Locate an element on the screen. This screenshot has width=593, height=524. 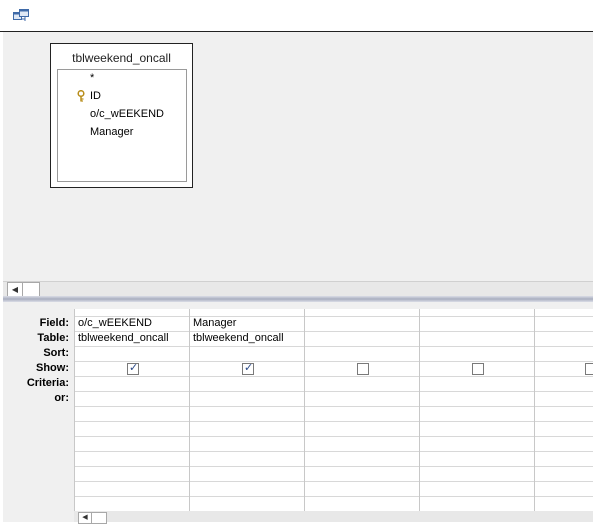
query-design-icon is located at coordinates (21, 16).